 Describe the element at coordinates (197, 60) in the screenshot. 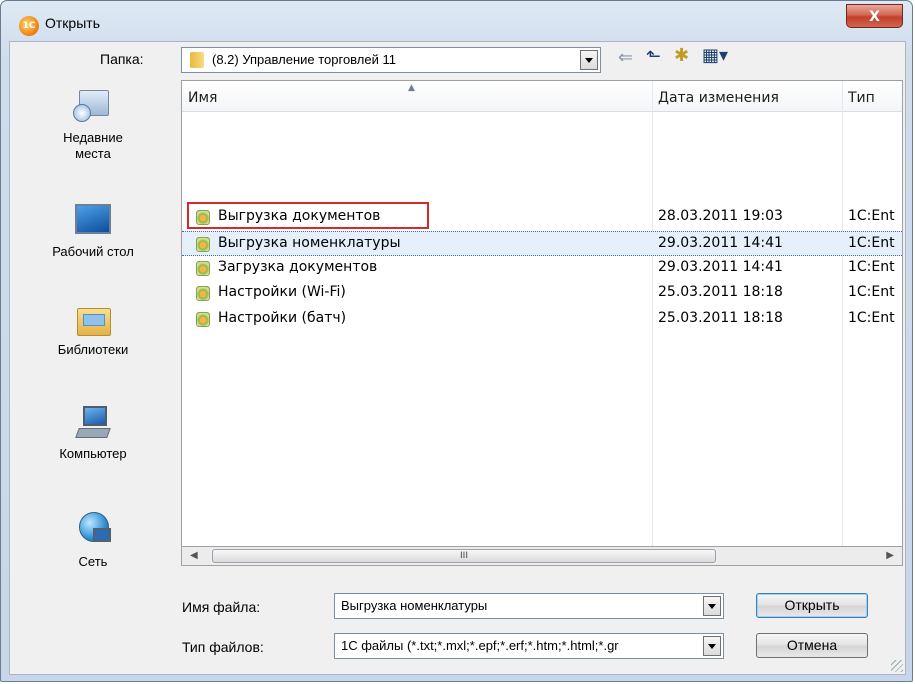

I see `folder-icon` at that location.